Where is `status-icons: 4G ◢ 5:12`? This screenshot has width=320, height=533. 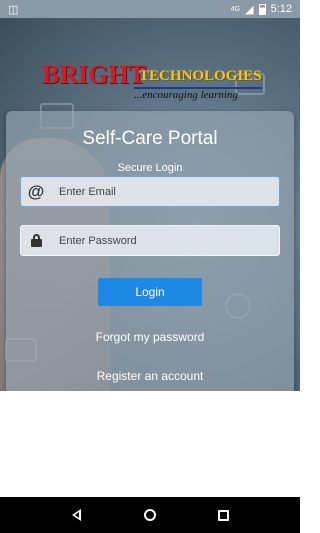 status-icons: 4G ◢ 5:12 is located at coordinates (261, 9).